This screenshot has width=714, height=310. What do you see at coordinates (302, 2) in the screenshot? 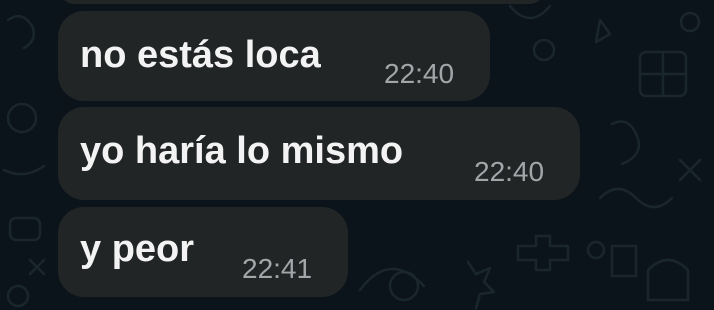
I see `previous-message-bubble-partial` at bounding box center [302, 2].